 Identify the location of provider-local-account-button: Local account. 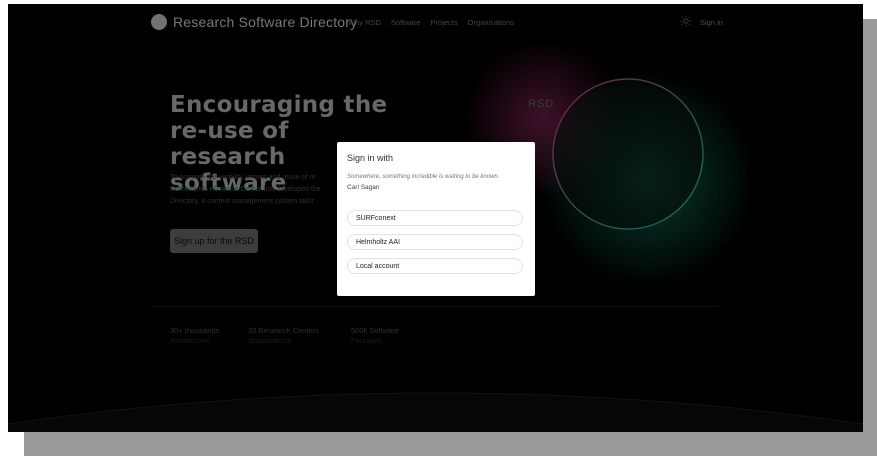
(435, 266).